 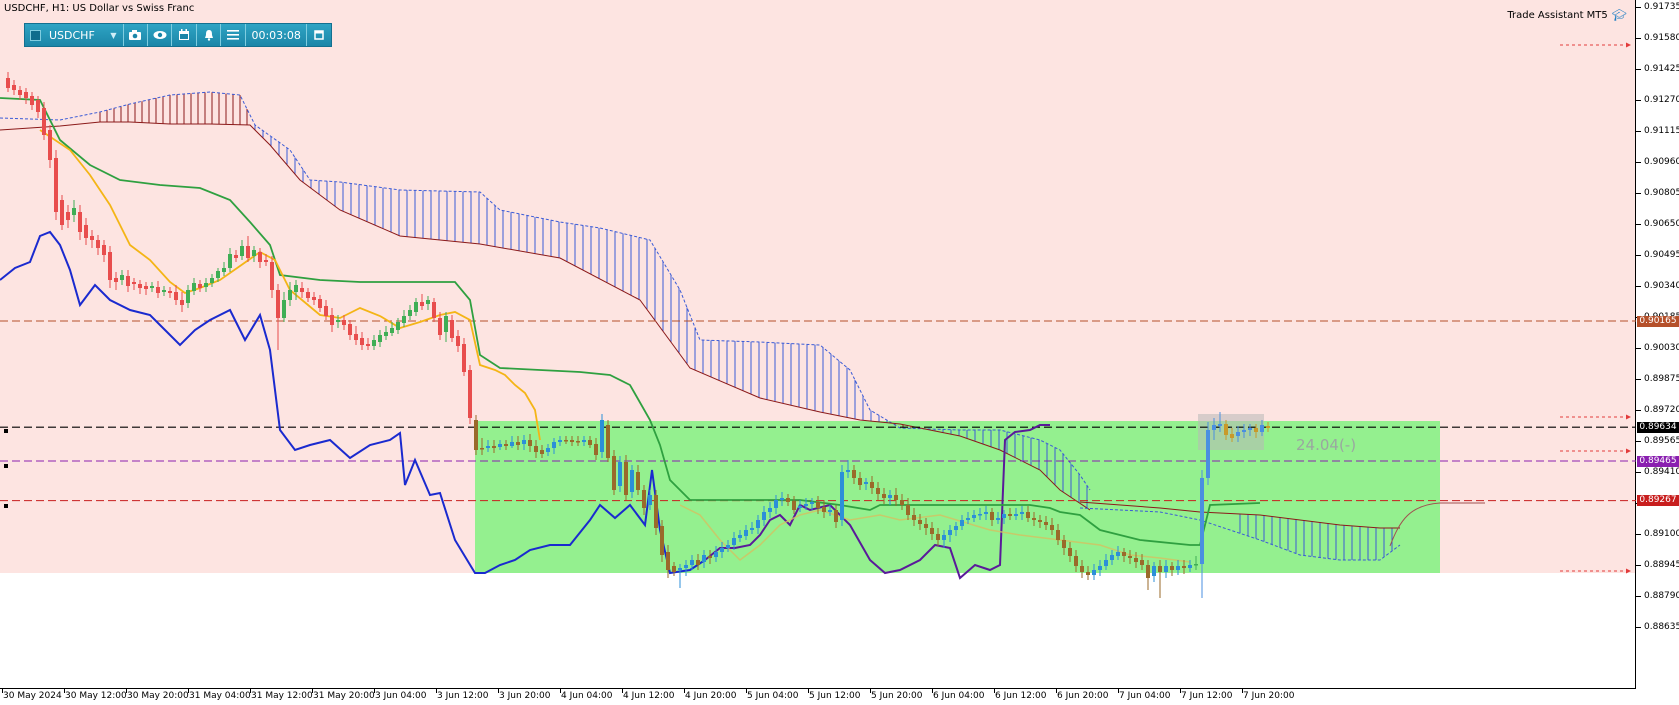 I want to click on calendar-button, so click(x=184, y=35).